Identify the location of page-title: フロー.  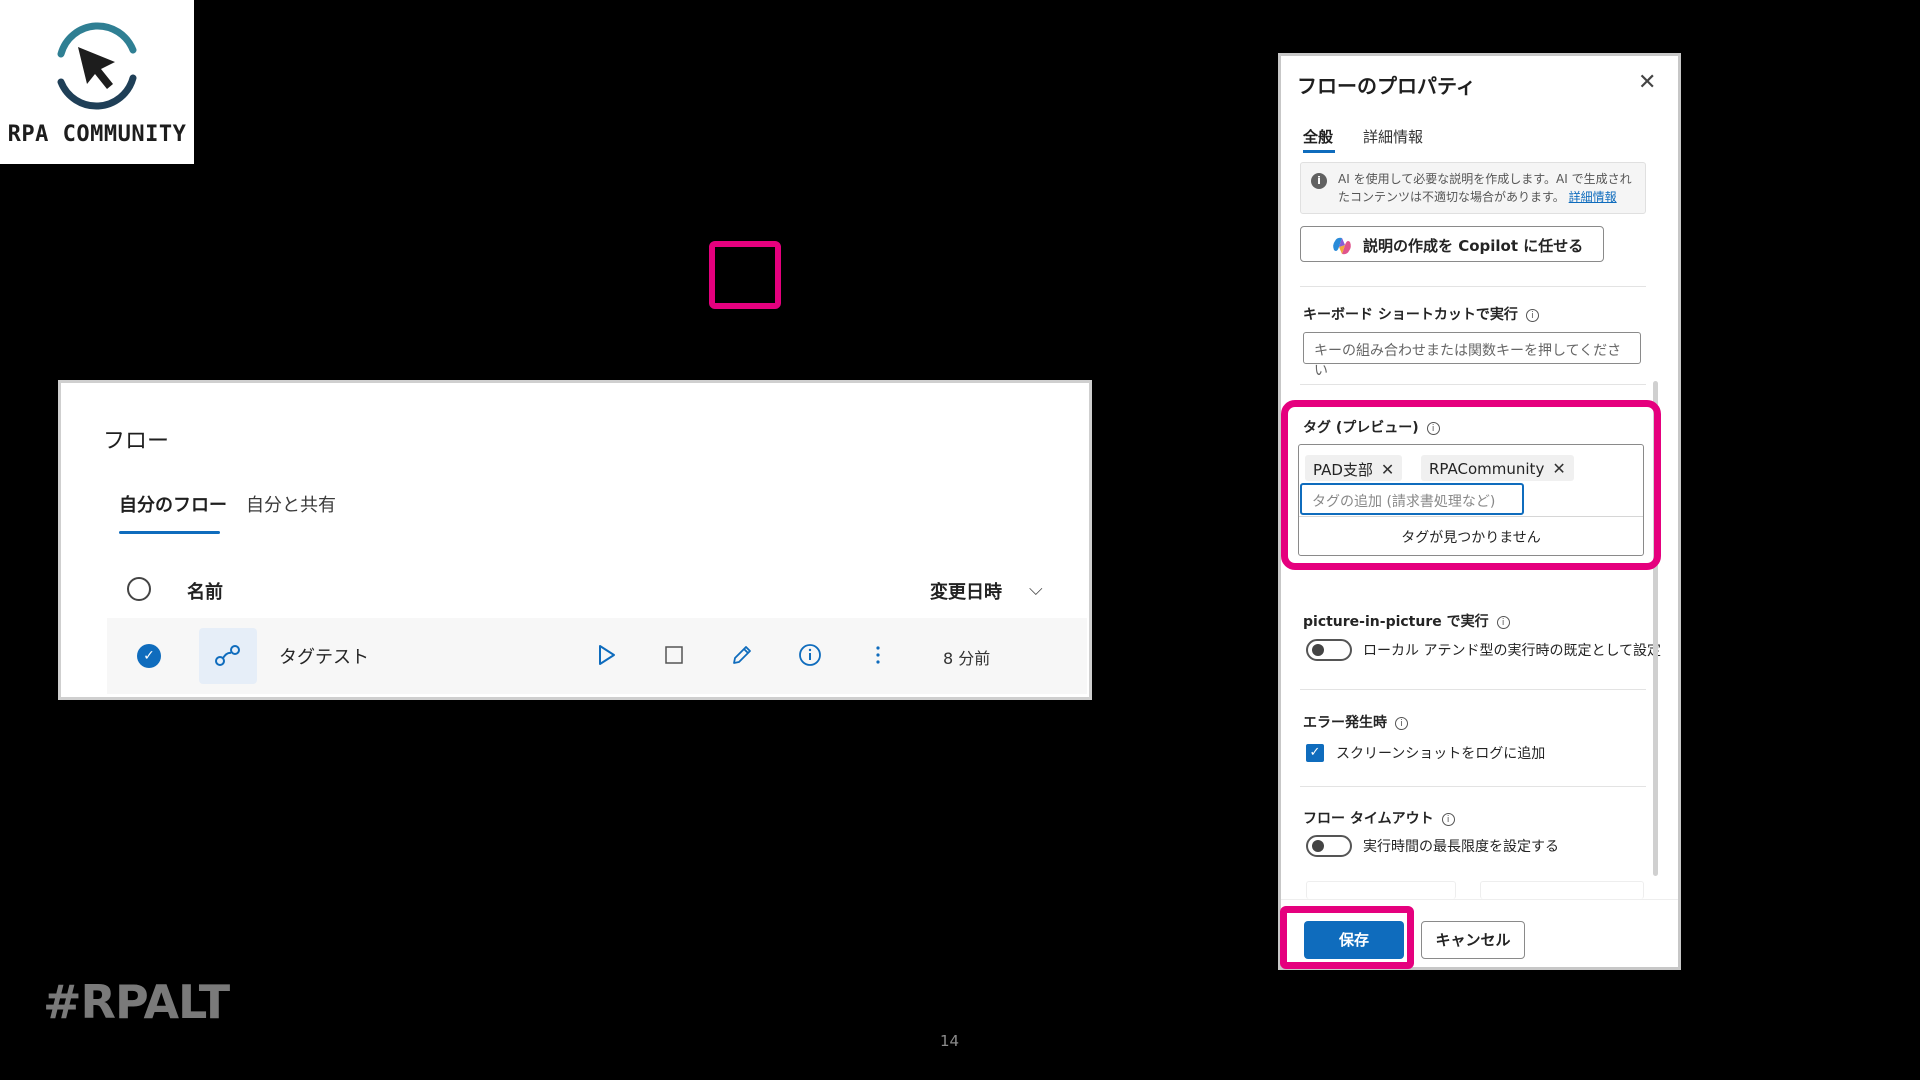
(136, 441).